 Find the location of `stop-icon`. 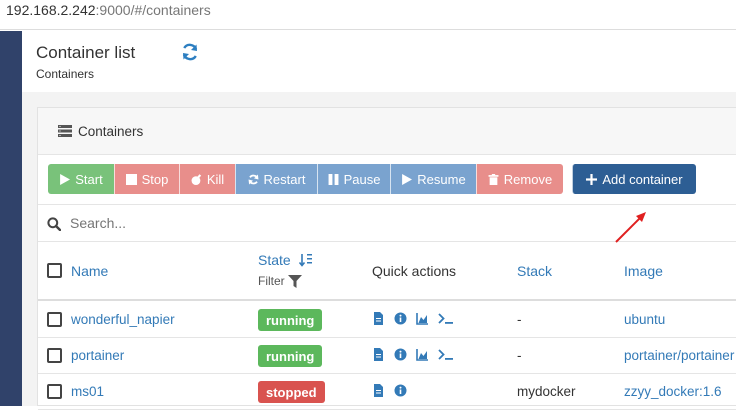

stop-icon is located at coordinates (131, 179).